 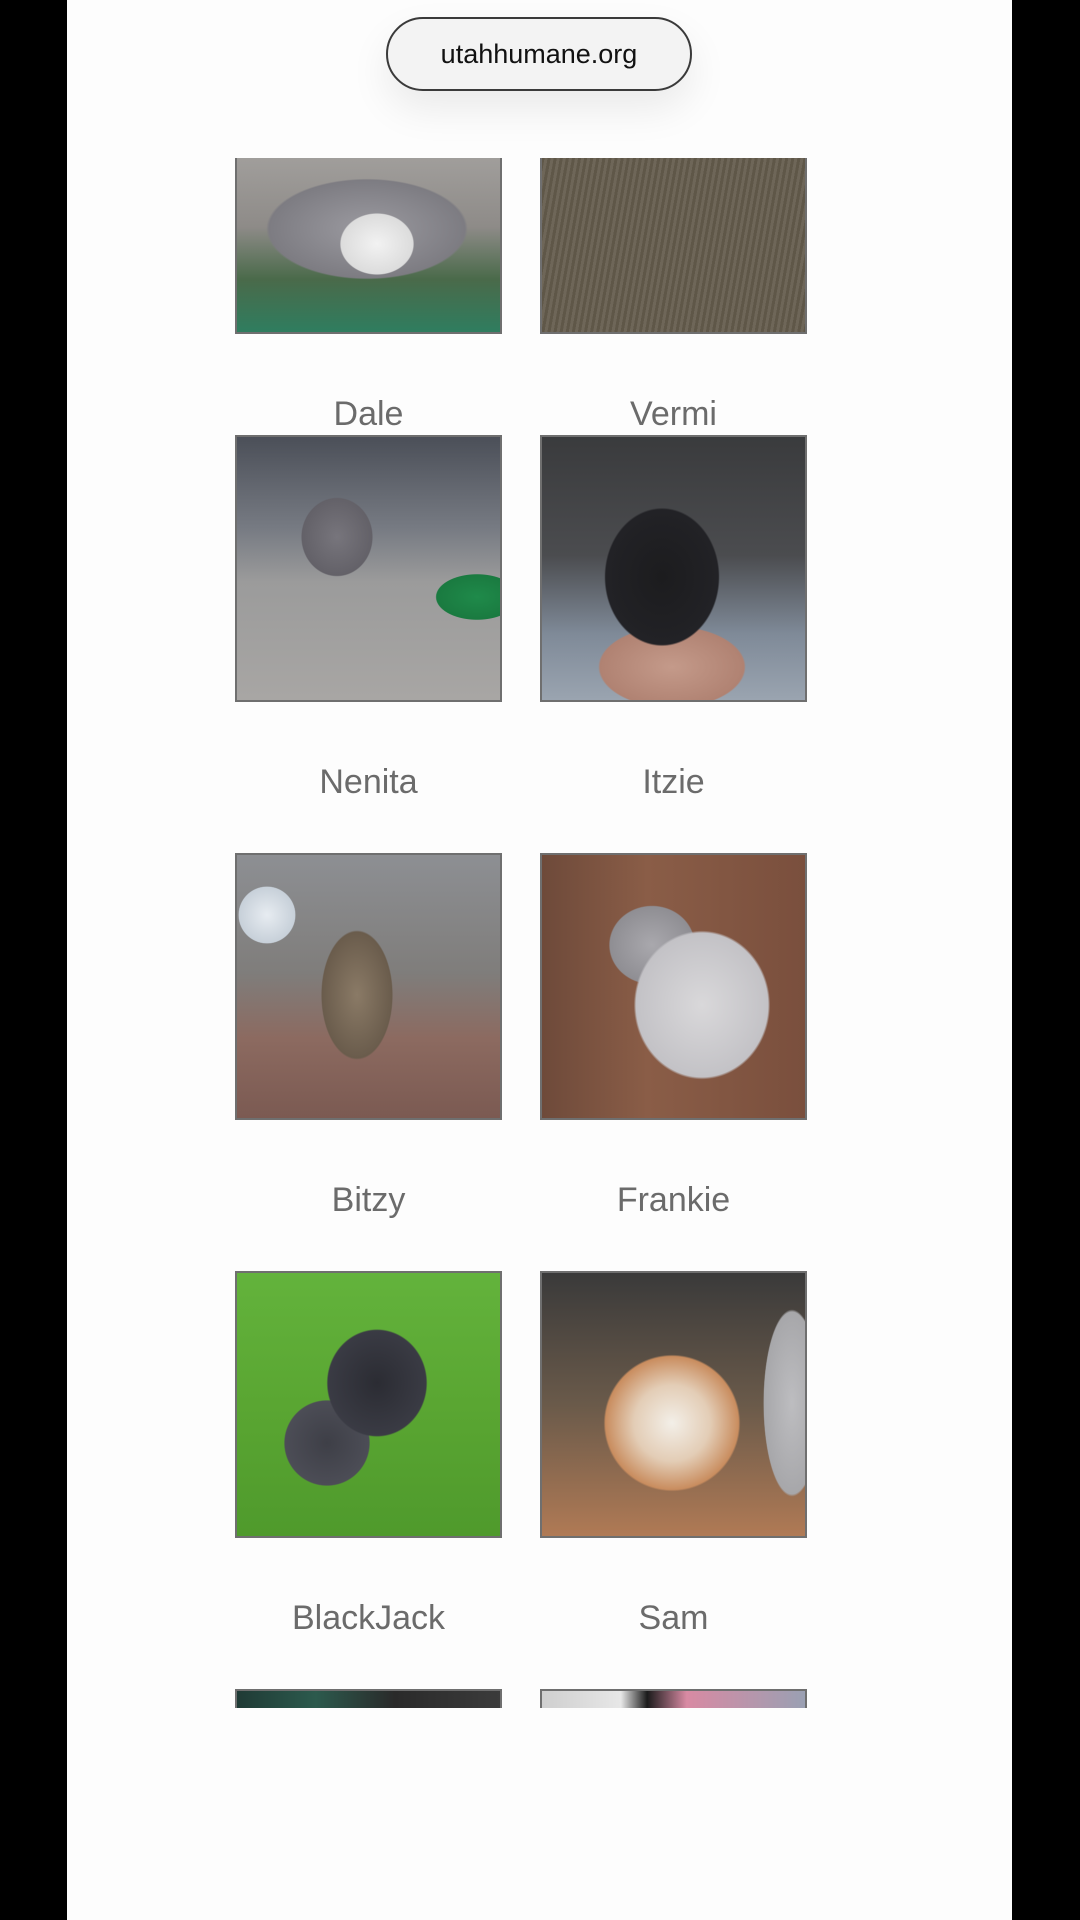 What do you see at coordinates (368, 1618) in the screenshot?
I see `pet-name: BlackJack` at bounding box center [368, 1618].